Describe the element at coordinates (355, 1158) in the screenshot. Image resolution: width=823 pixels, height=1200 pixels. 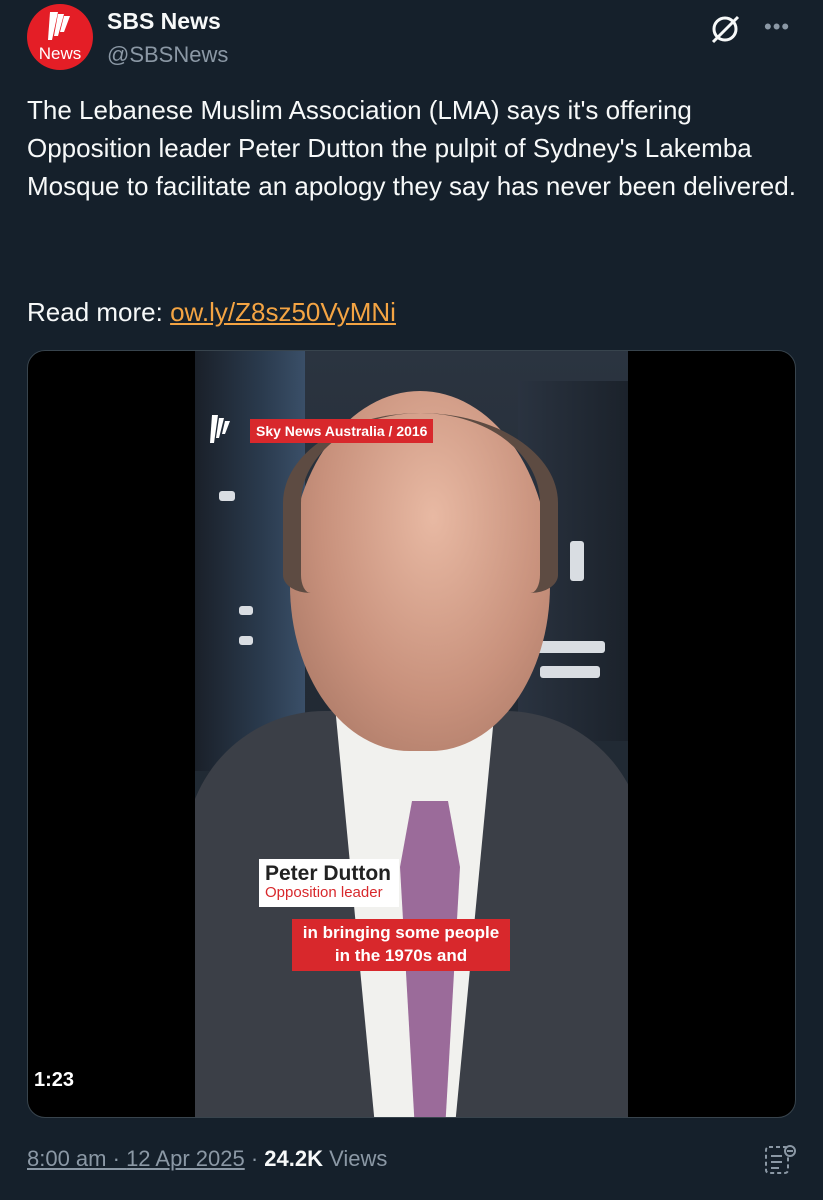
I see `views-label: Views` at that location.